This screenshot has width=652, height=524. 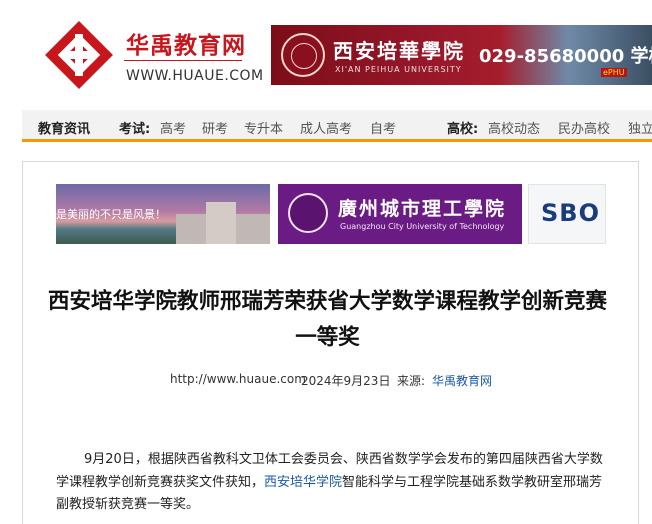 What do you see at coordinates (640, 127) in the screenshot?
I see `nav-school-link: 独立` at bounding box center [640, 127].